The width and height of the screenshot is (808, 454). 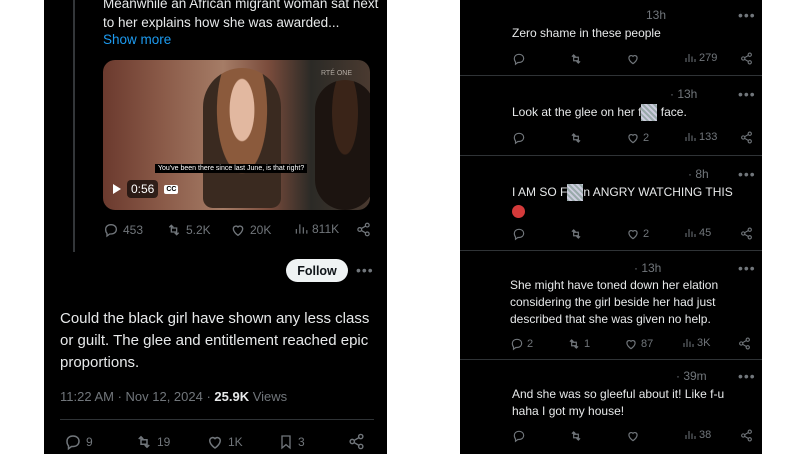 What do you see at coordinates (78, 442) in the screenshot?
I see `main-reply-button: 9` at bounding box center [78, 442].